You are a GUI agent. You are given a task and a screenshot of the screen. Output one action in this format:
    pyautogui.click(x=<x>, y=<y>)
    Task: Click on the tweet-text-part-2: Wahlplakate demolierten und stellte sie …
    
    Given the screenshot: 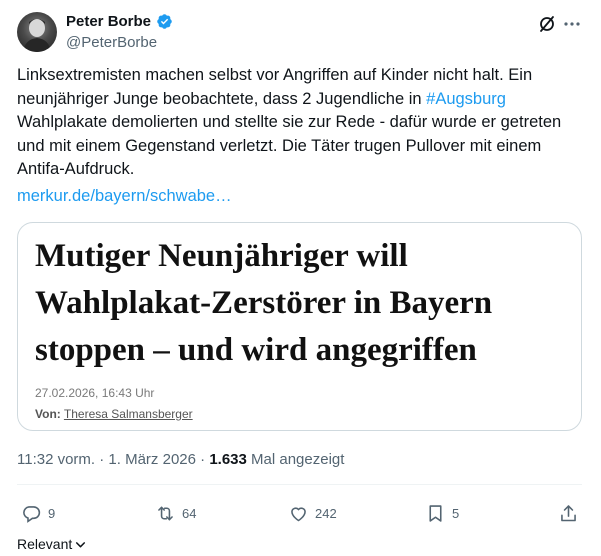 What is the action you would take?
    pyautogui.click(x=289, y=145)
    